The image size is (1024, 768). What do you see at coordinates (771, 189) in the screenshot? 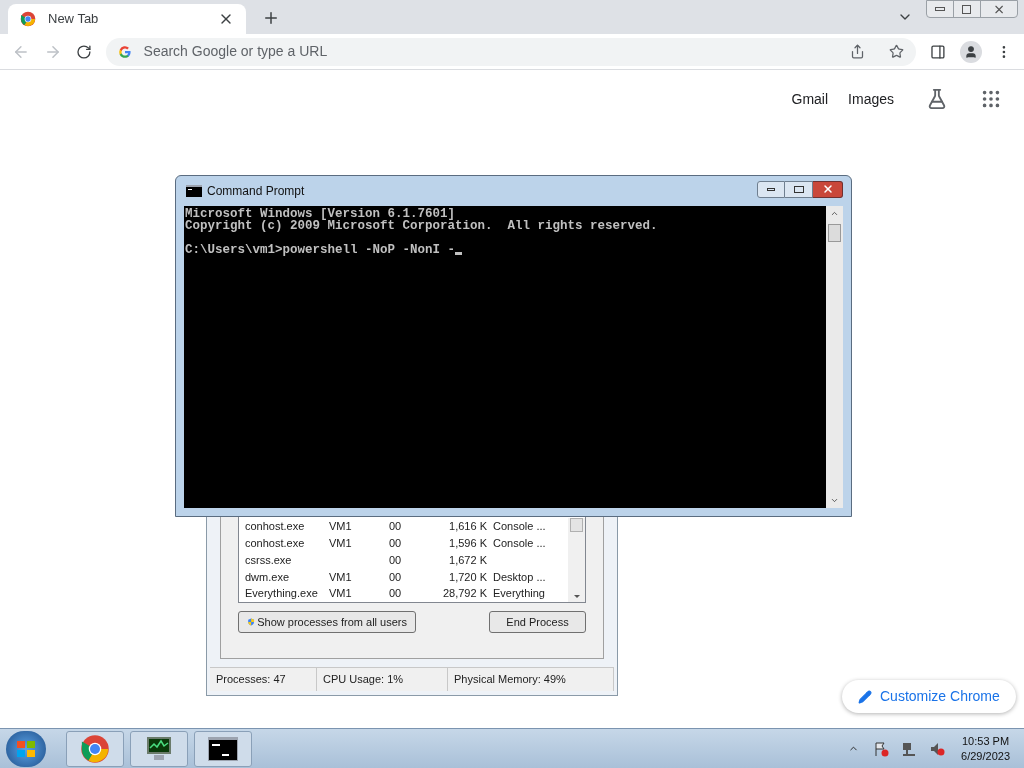
I see `minimize-button` at bounding box center [771, 189].